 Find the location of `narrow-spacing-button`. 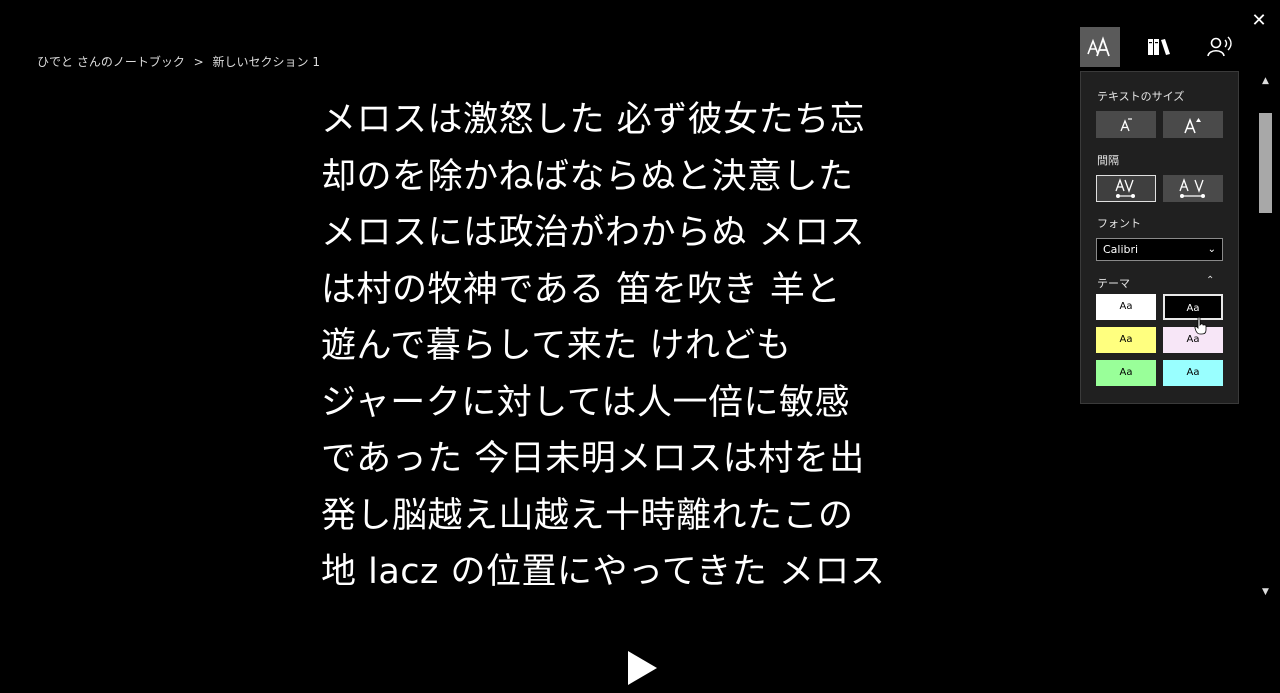

narrow-spacing-button is located at coordinates (1126, 188).